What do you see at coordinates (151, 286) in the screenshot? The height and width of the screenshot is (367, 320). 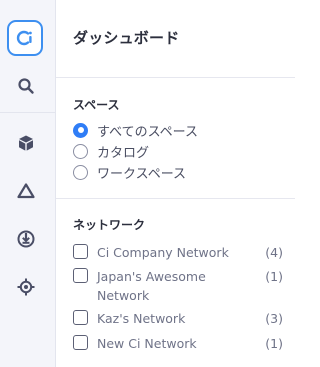 I see `network-item-label: Japan's Awesome Network` at bounding box center [151, 286].